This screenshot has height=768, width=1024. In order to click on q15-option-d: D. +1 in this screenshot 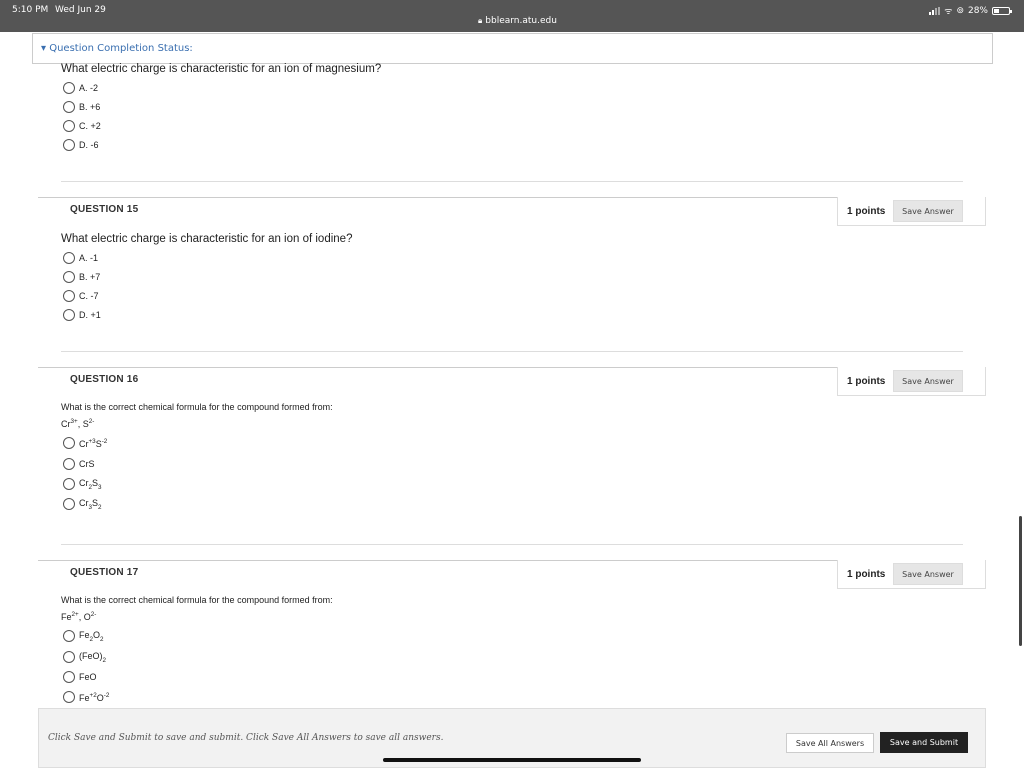, I will do `click(82, 315)`.